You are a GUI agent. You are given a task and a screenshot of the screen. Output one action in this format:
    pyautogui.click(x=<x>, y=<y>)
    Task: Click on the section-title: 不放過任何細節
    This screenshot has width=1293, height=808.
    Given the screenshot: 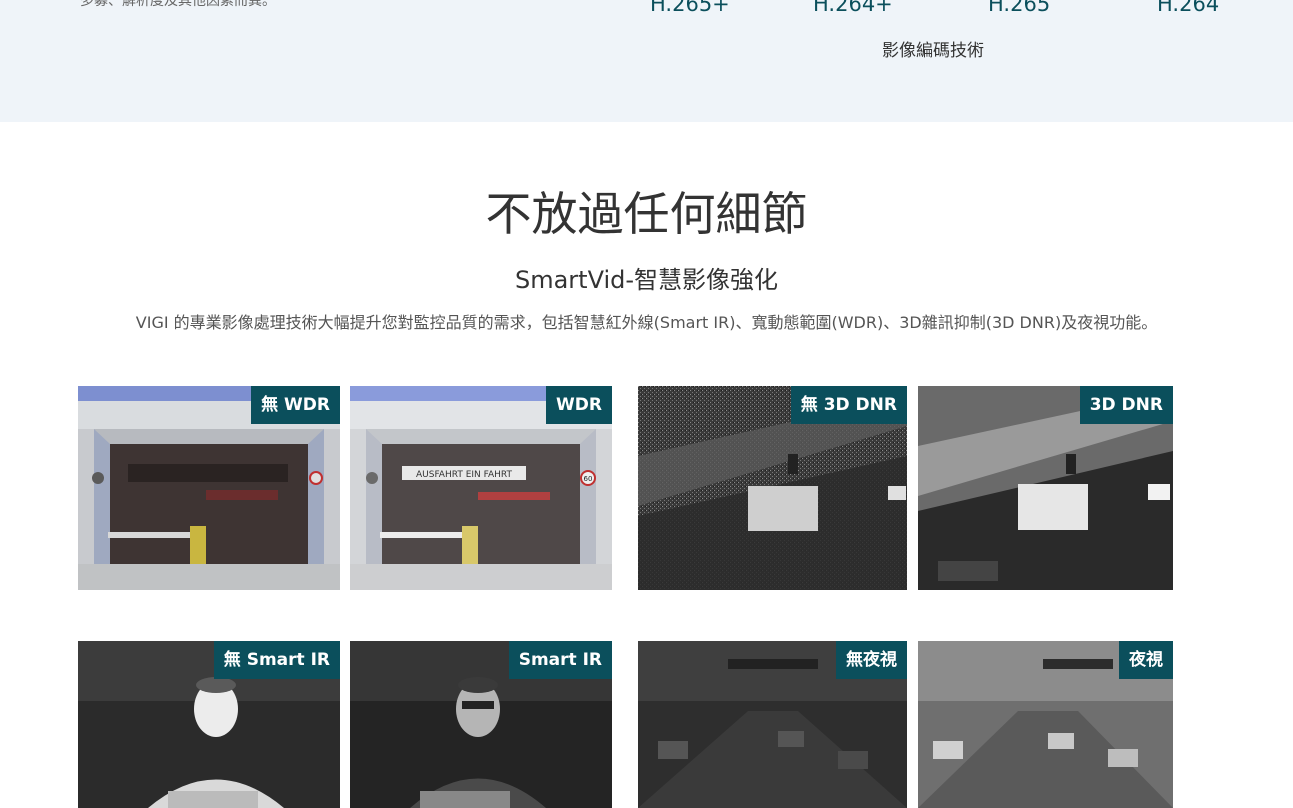 What is the action you would take?
    pyautogui.click(x=646, y=214)
    